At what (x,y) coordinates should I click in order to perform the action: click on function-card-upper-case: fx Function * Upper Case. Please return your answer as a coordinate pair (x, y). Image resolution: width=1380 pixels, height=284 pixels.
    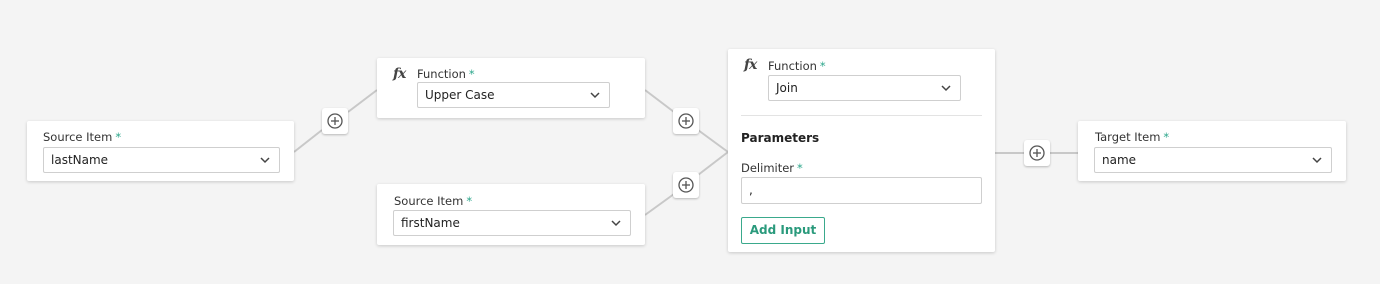
    Looking at the image, I should click on (511, 88).